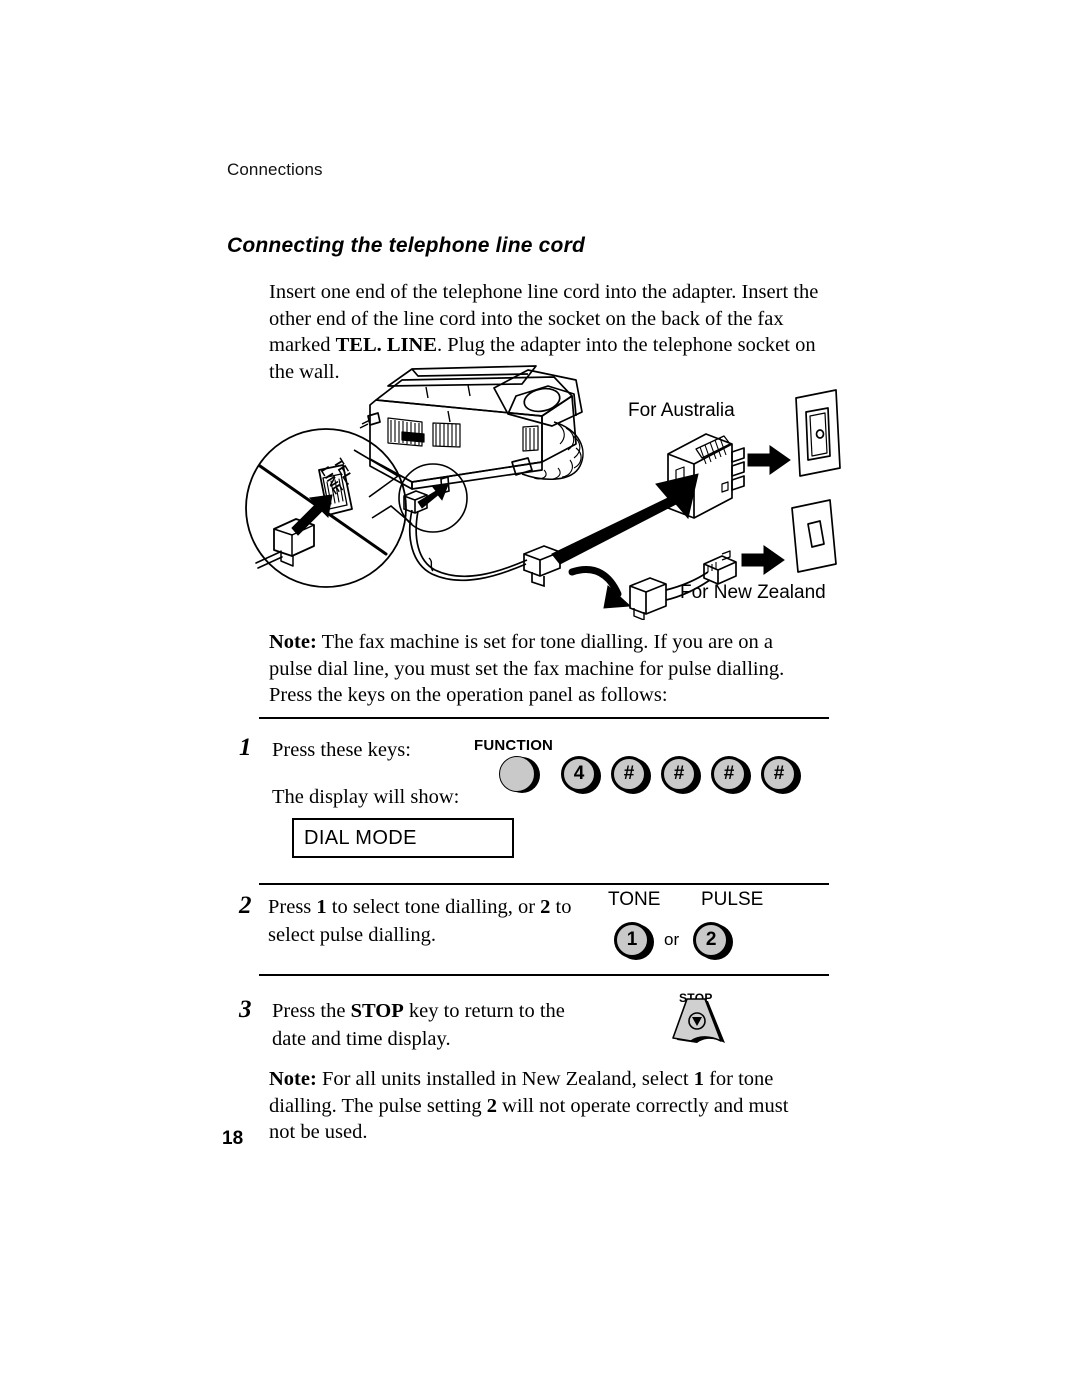 This screenshot has height=1397, width=1080. I want to click on key-hash-2: #, so click(679, 774).